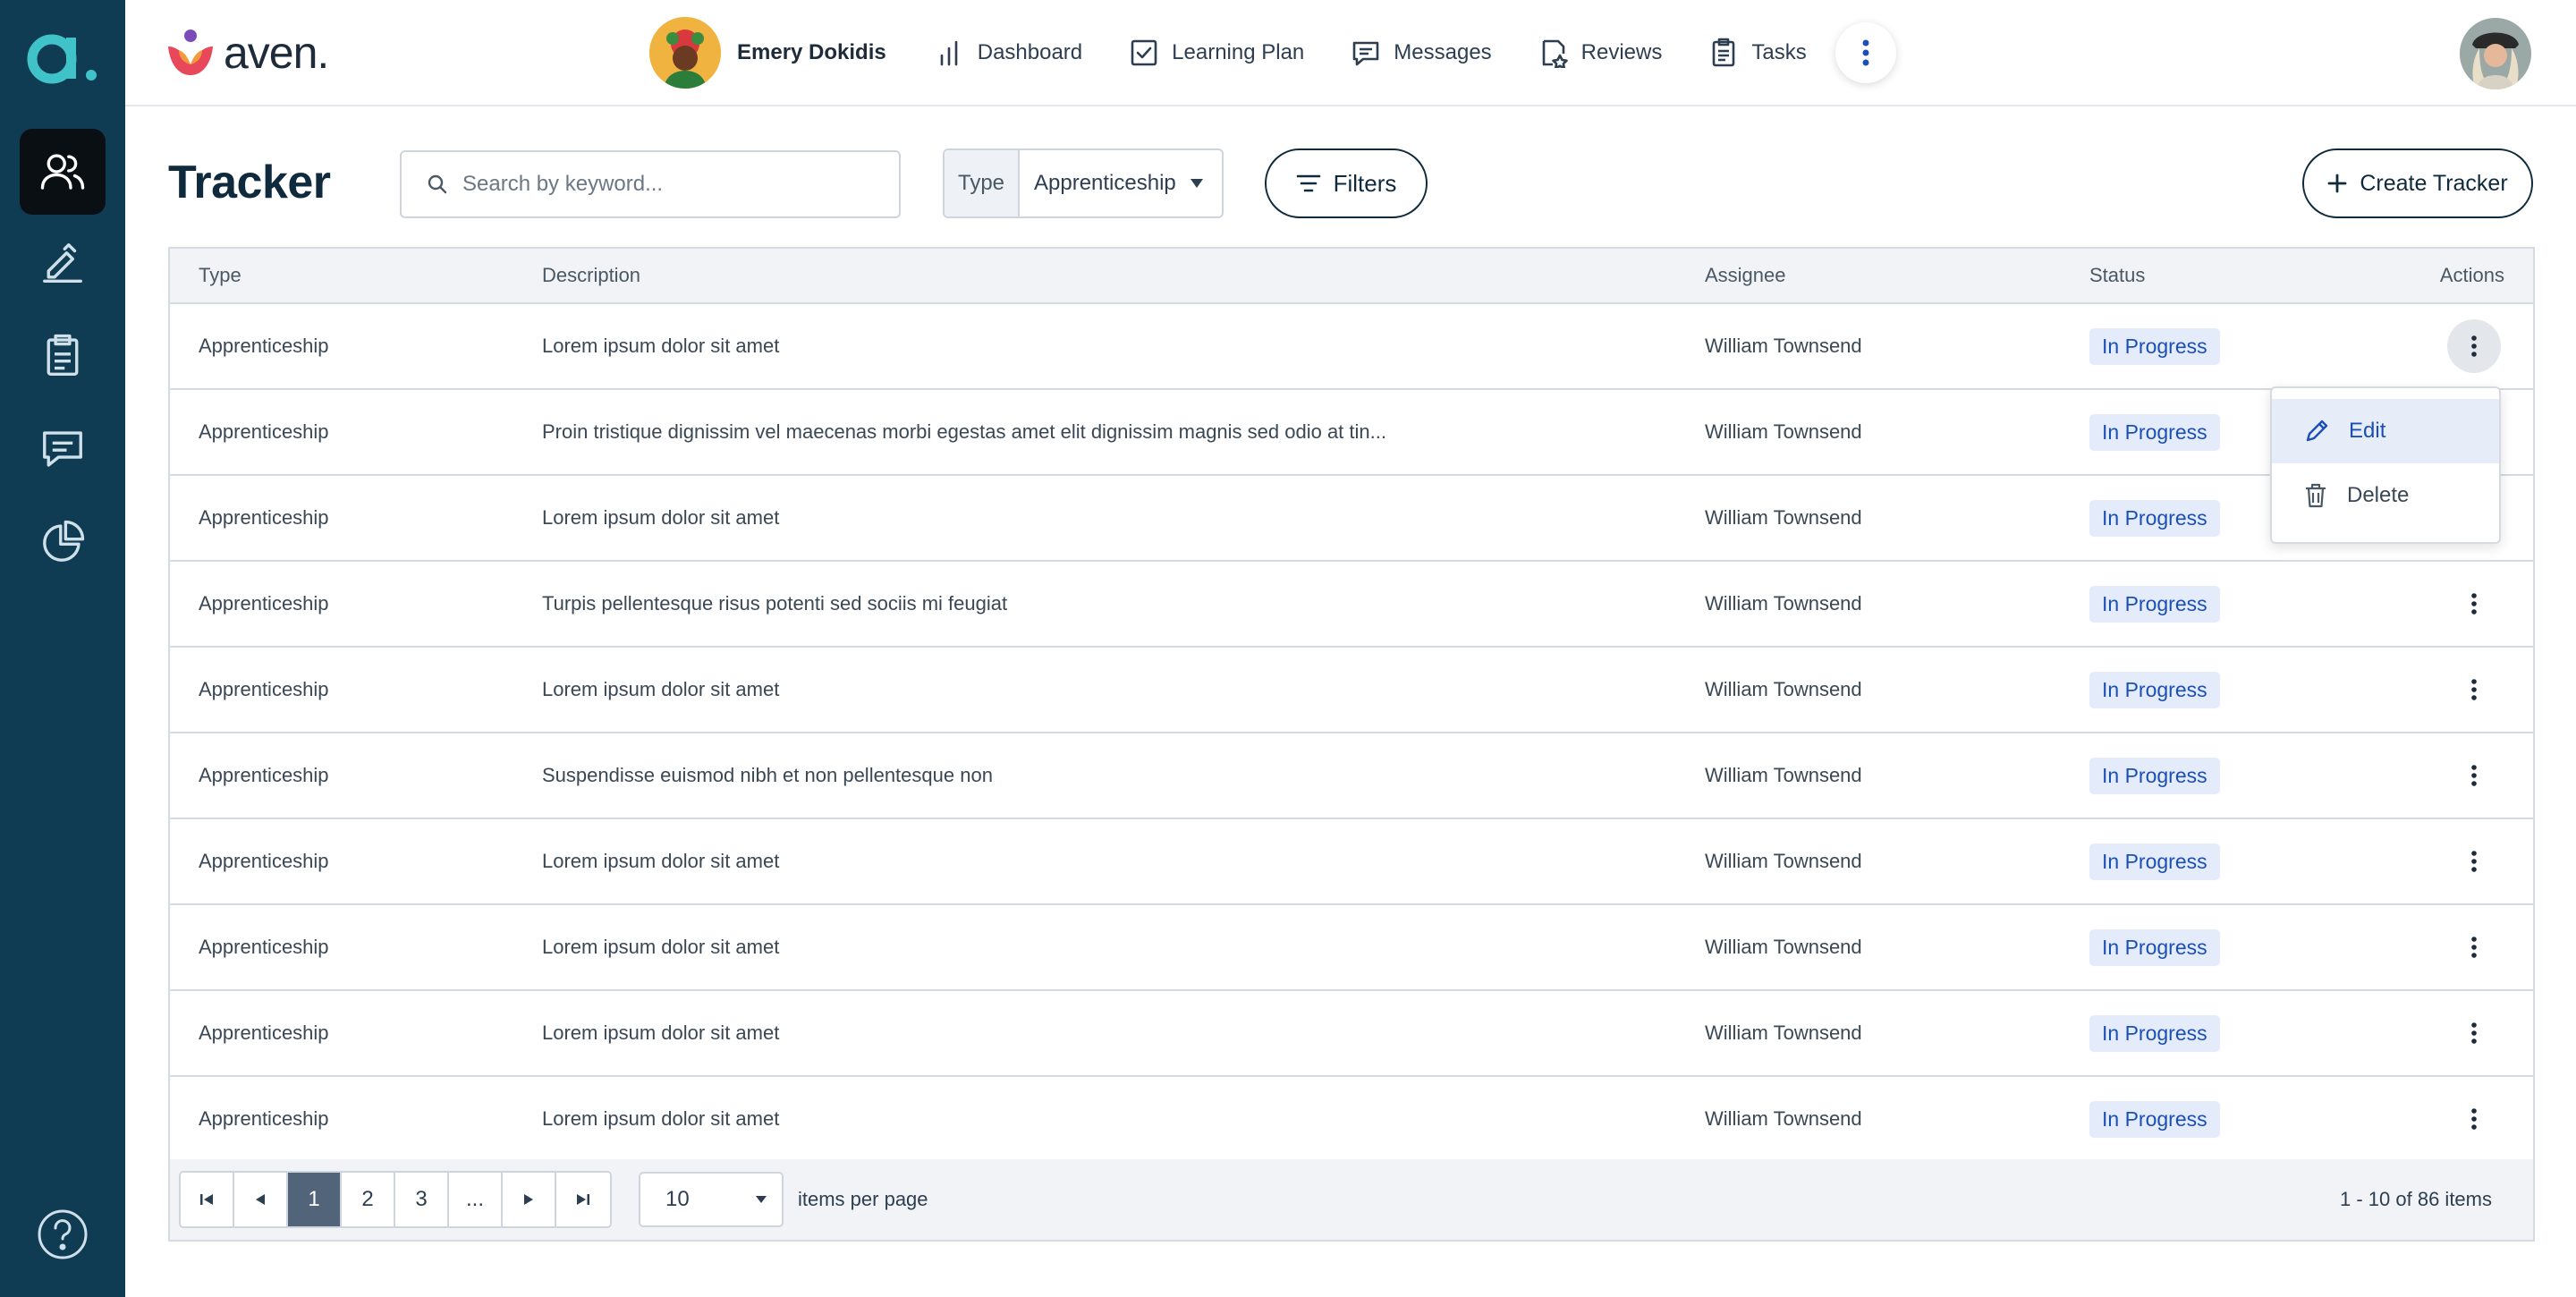  What do you see at coordinates (2417, 183) in the screenshot?
I see `create-tracker-button: Create Tracker` at bounding box center [2417, 183].